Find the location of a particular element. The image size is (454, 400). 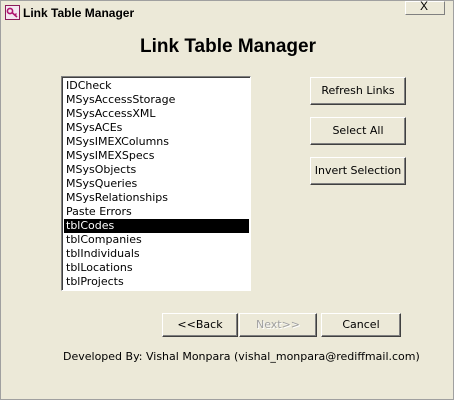

list-item: tblIndividuals is located at coordinates (156, 254).